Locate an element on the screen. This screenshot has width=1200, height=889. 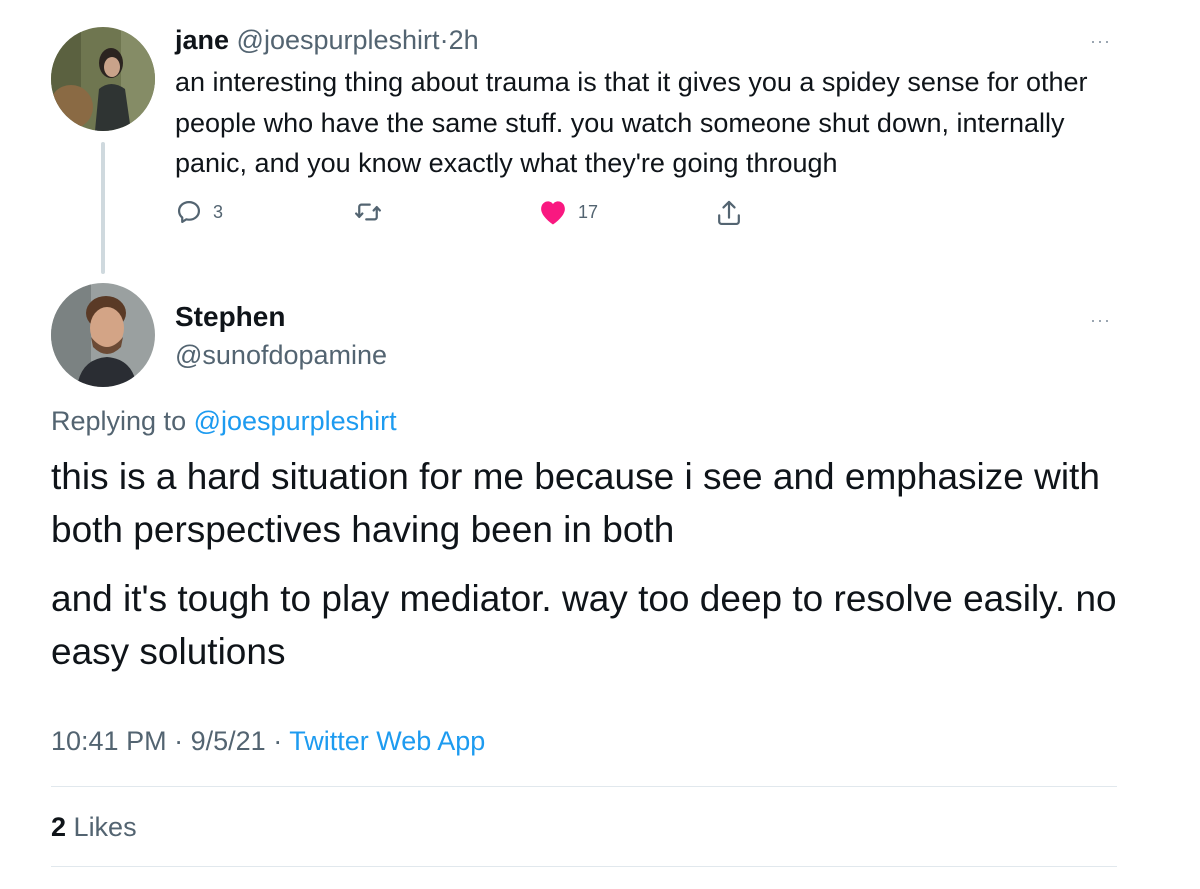
retweet-icon is located at coordinates (368, 212).